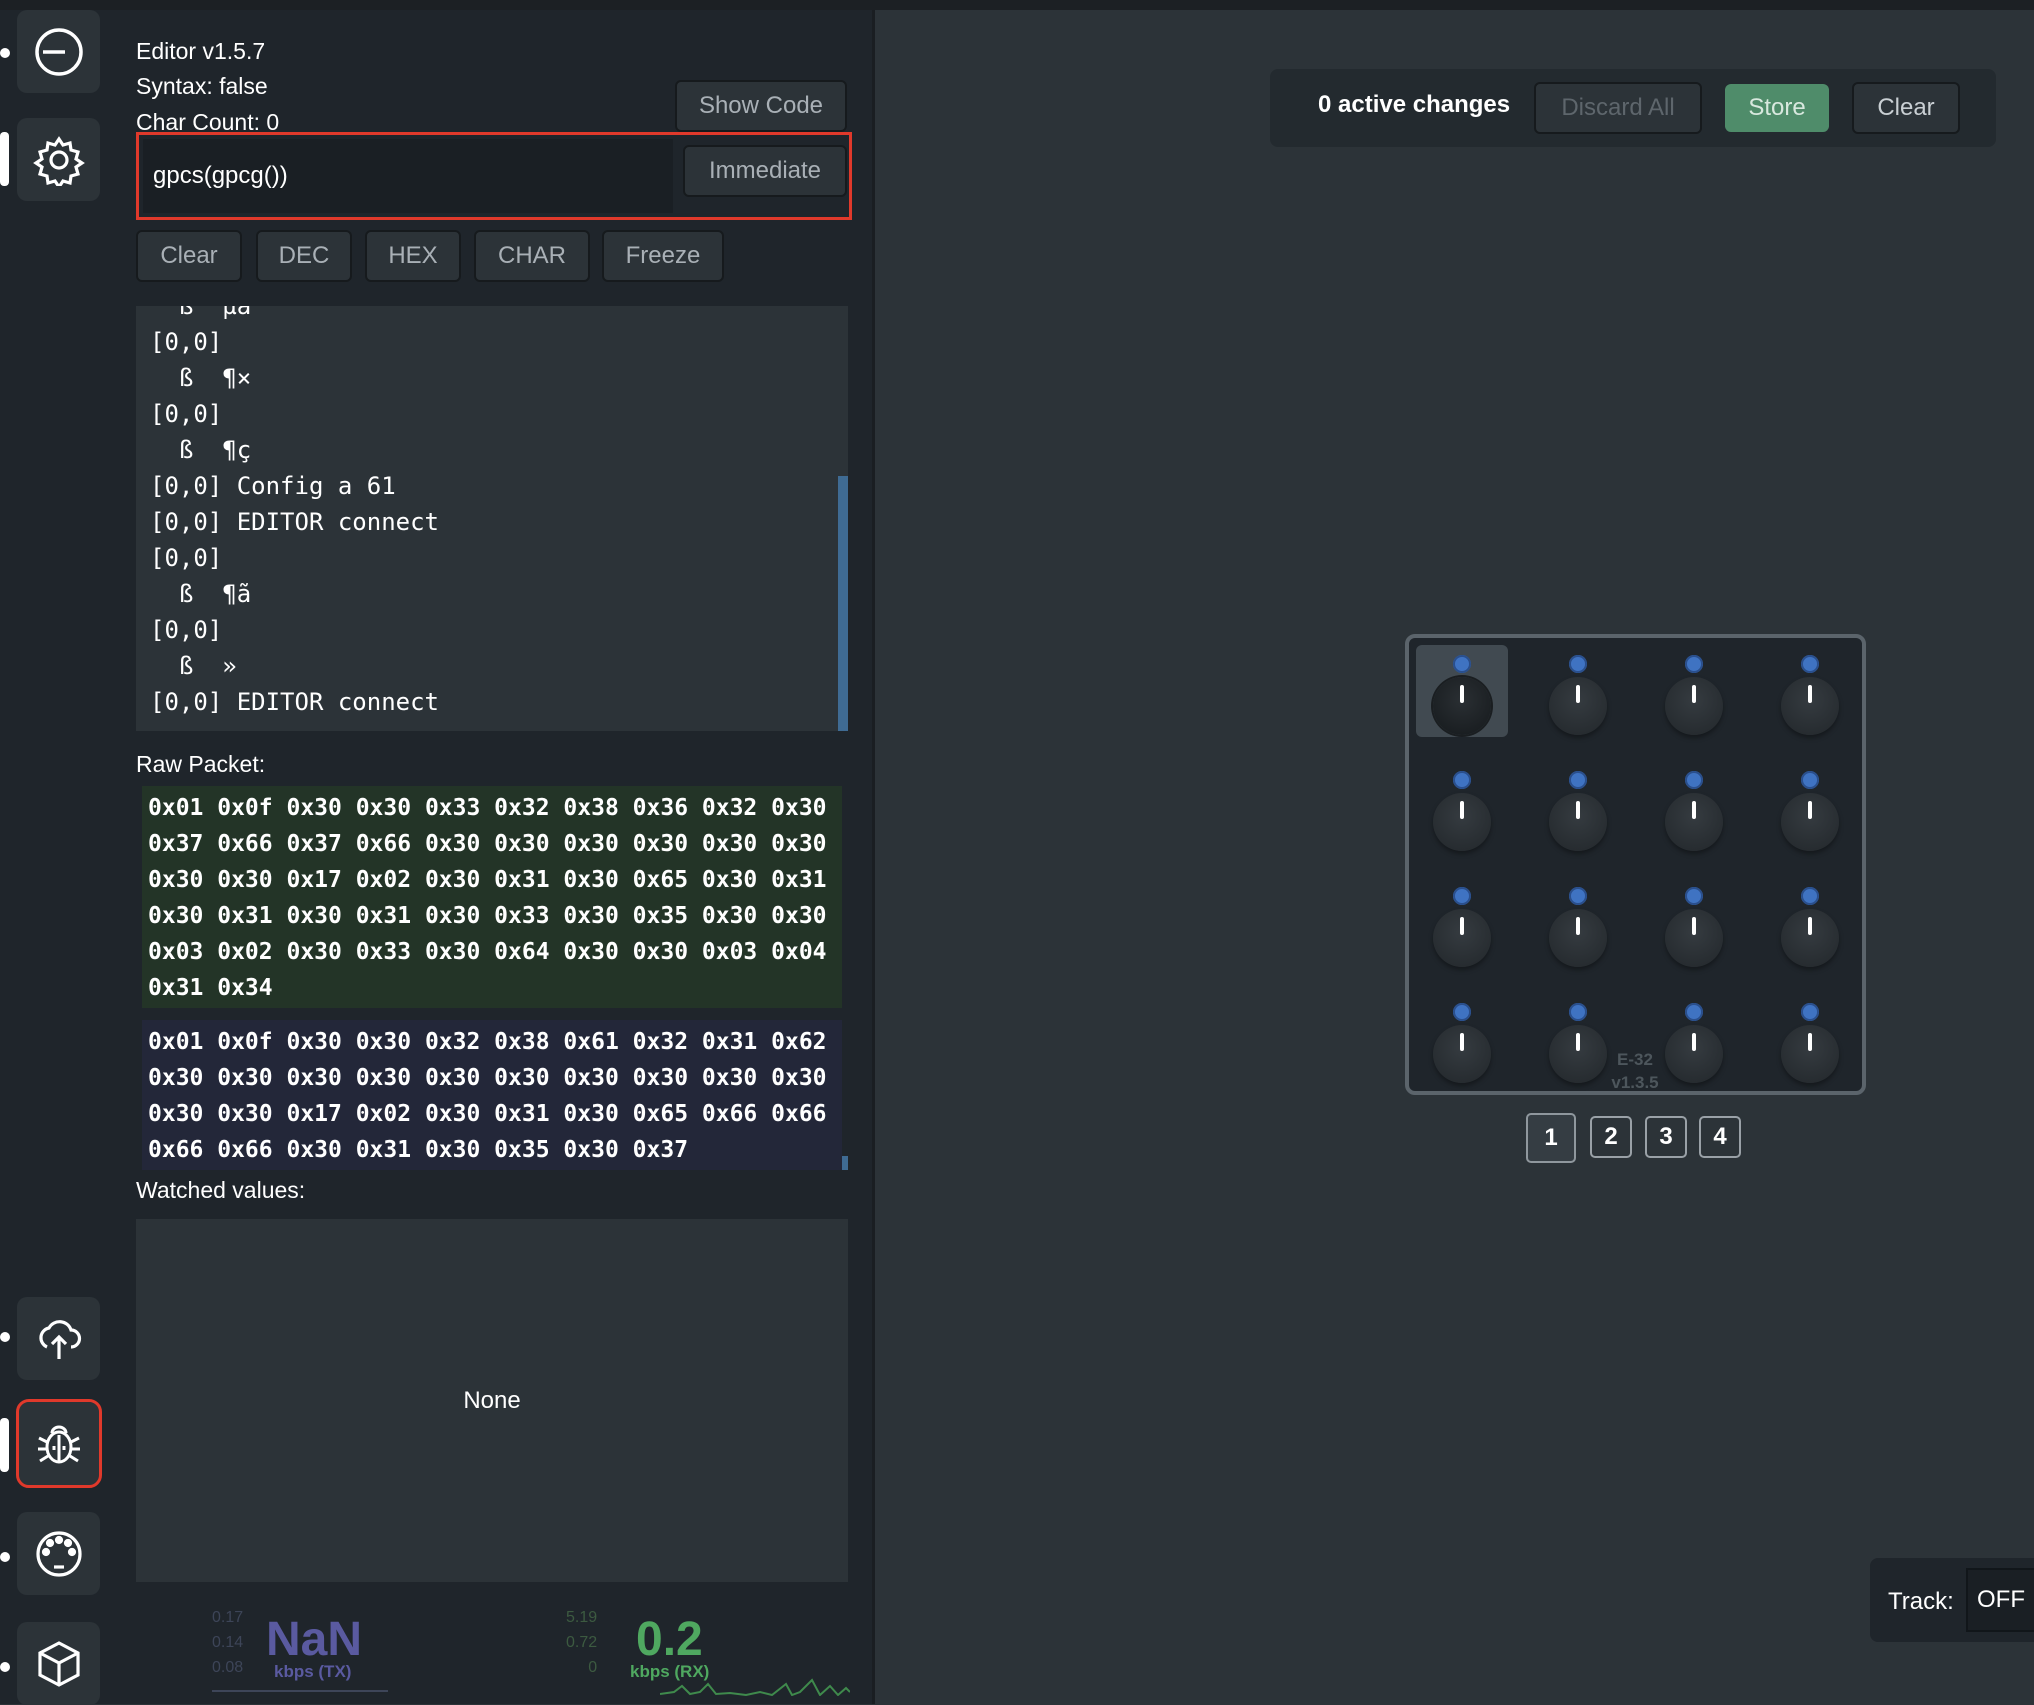 Image resolution: width=2034 pixels, height=1705 pixels. Describe the element at coordinates (1777, 108) in the screenshot. I see `store-button: Store` at that location.